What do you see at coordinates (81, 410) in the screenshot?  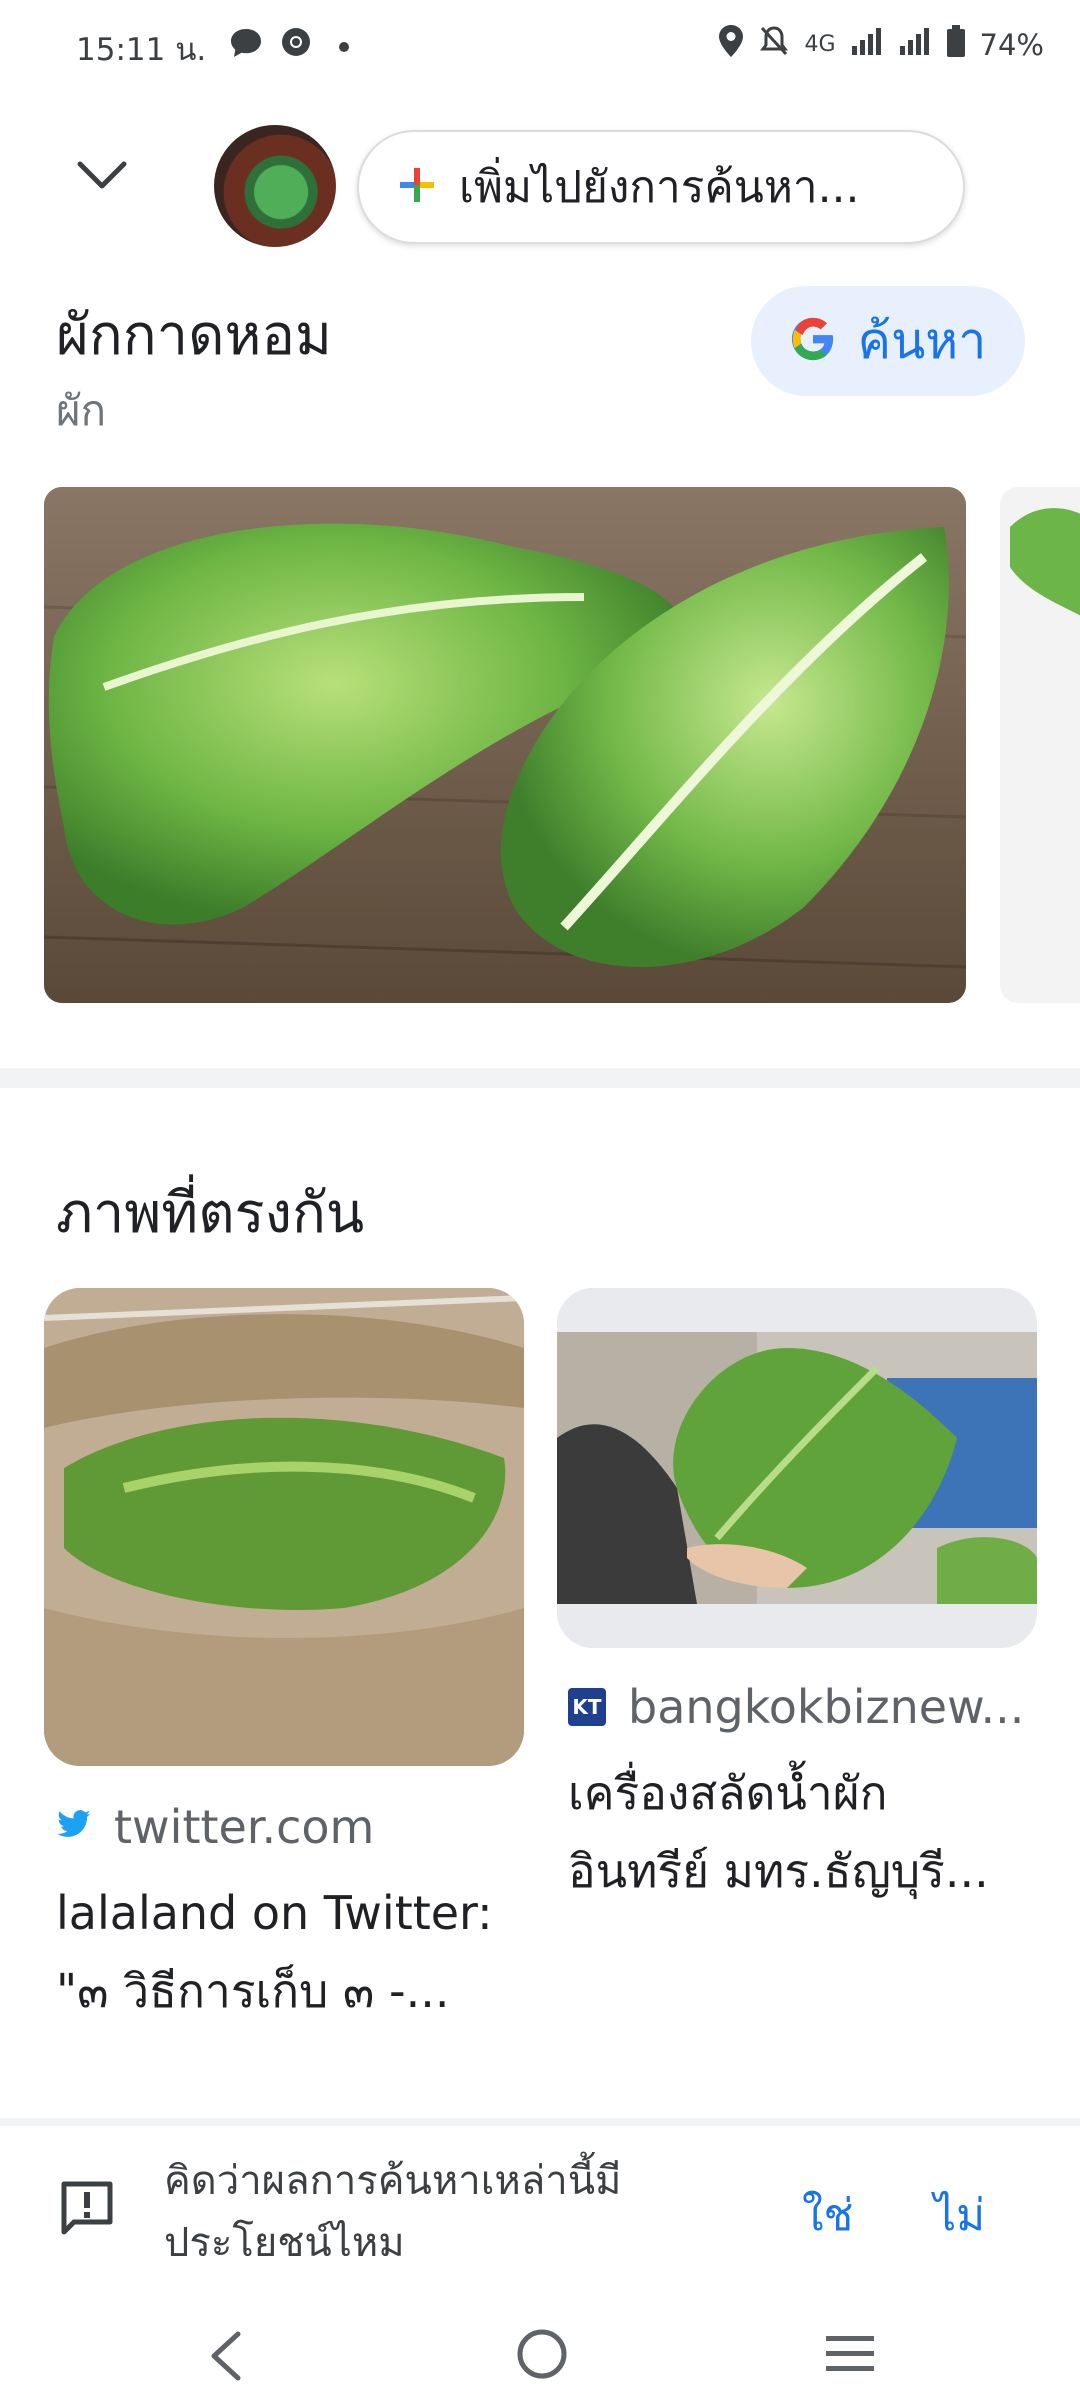 I see `entity-subtitle: ผัก` at bounding box center [81, 410].